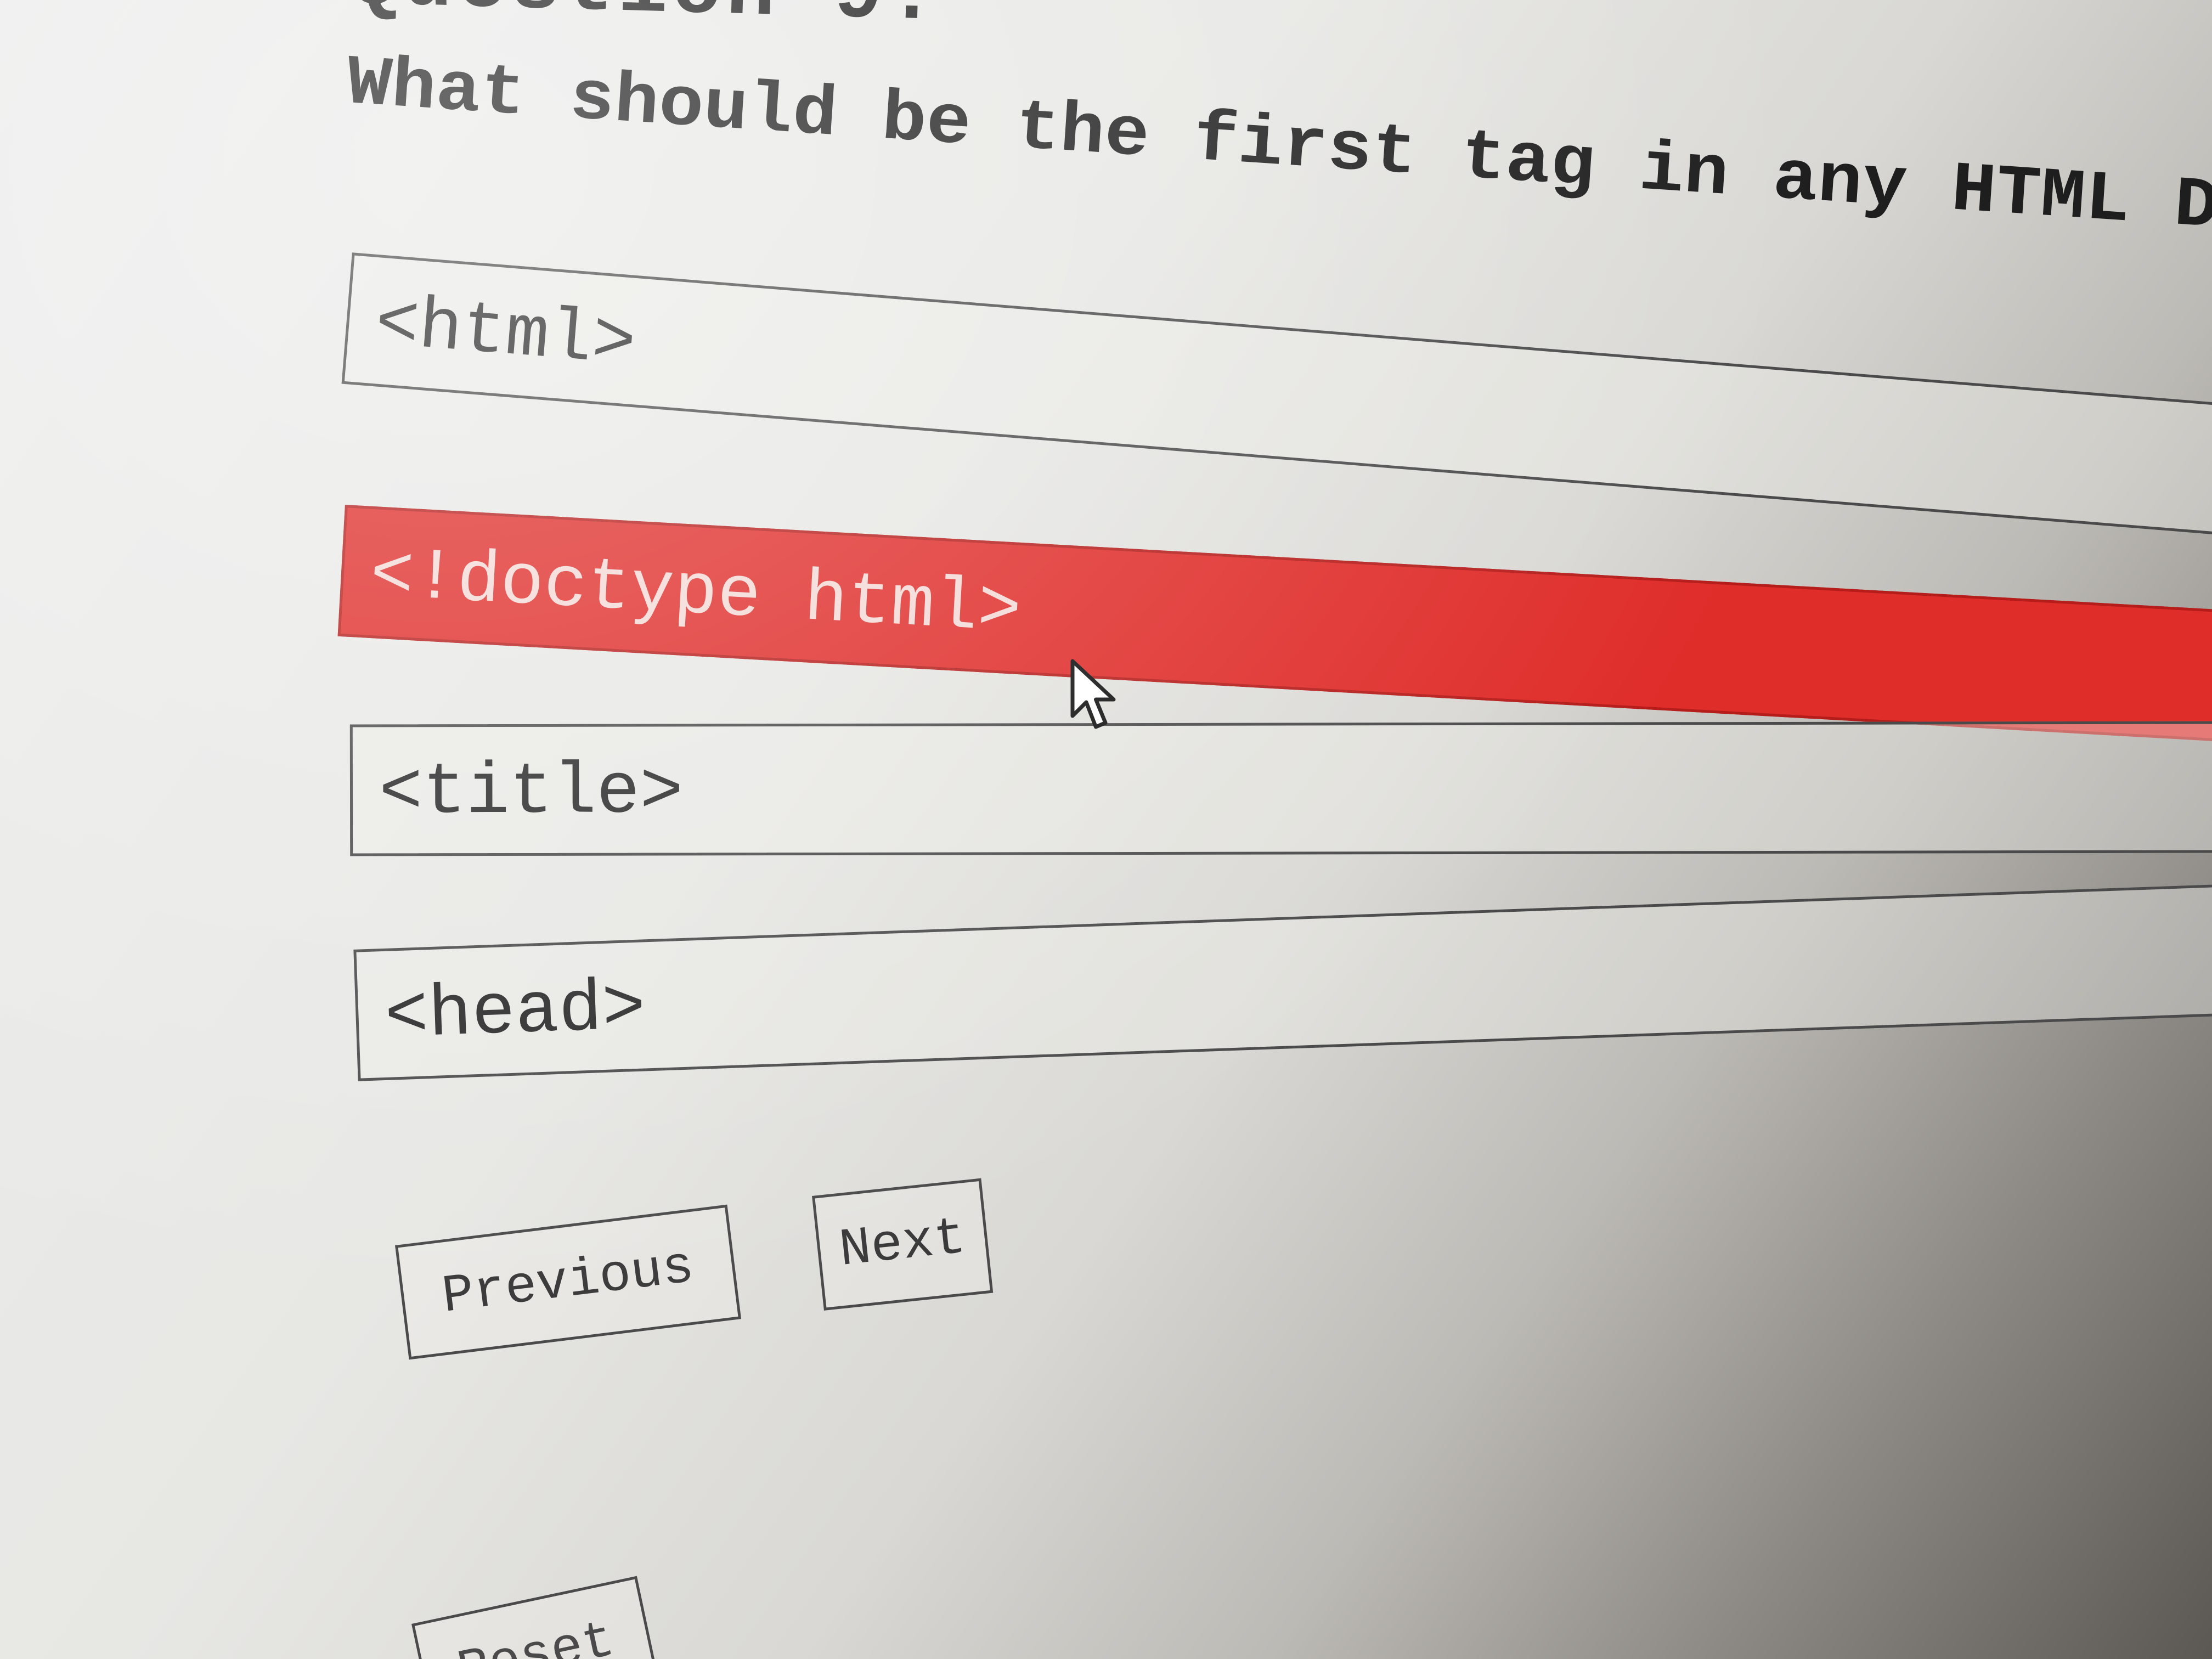  I want to click on next-button: Next, so click(903, 1245).